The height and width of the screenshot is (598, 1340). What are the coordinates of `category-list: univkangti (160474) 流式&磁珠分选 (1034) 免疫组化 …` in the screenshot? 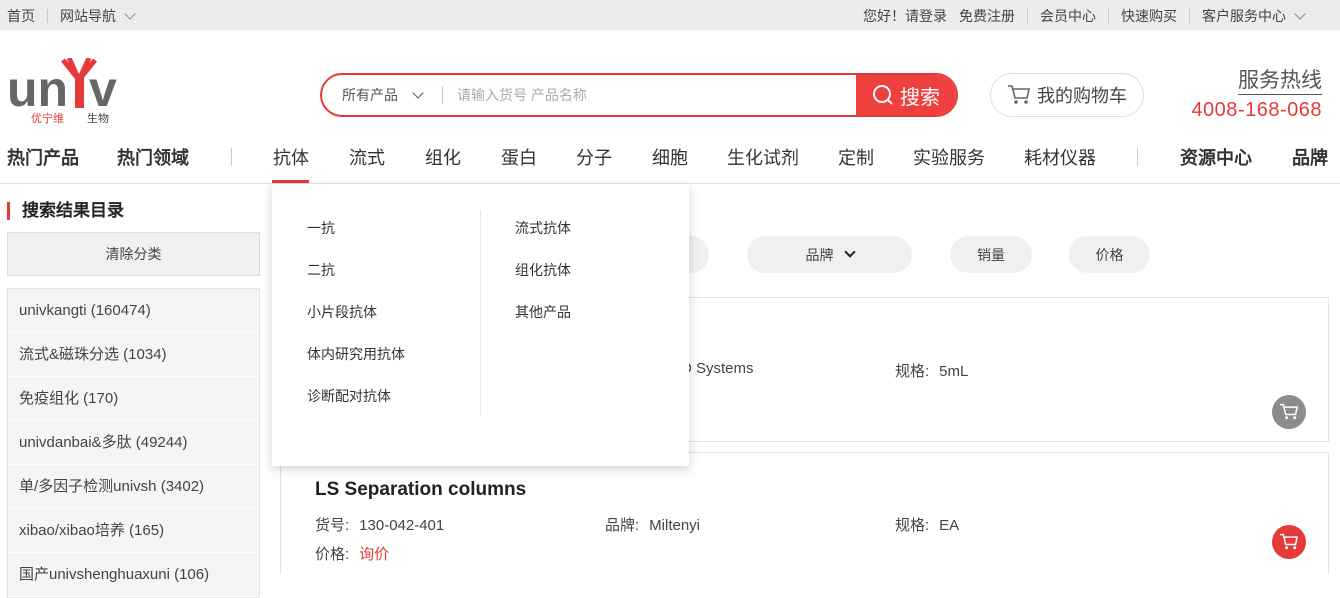 It's located at (133, 443).